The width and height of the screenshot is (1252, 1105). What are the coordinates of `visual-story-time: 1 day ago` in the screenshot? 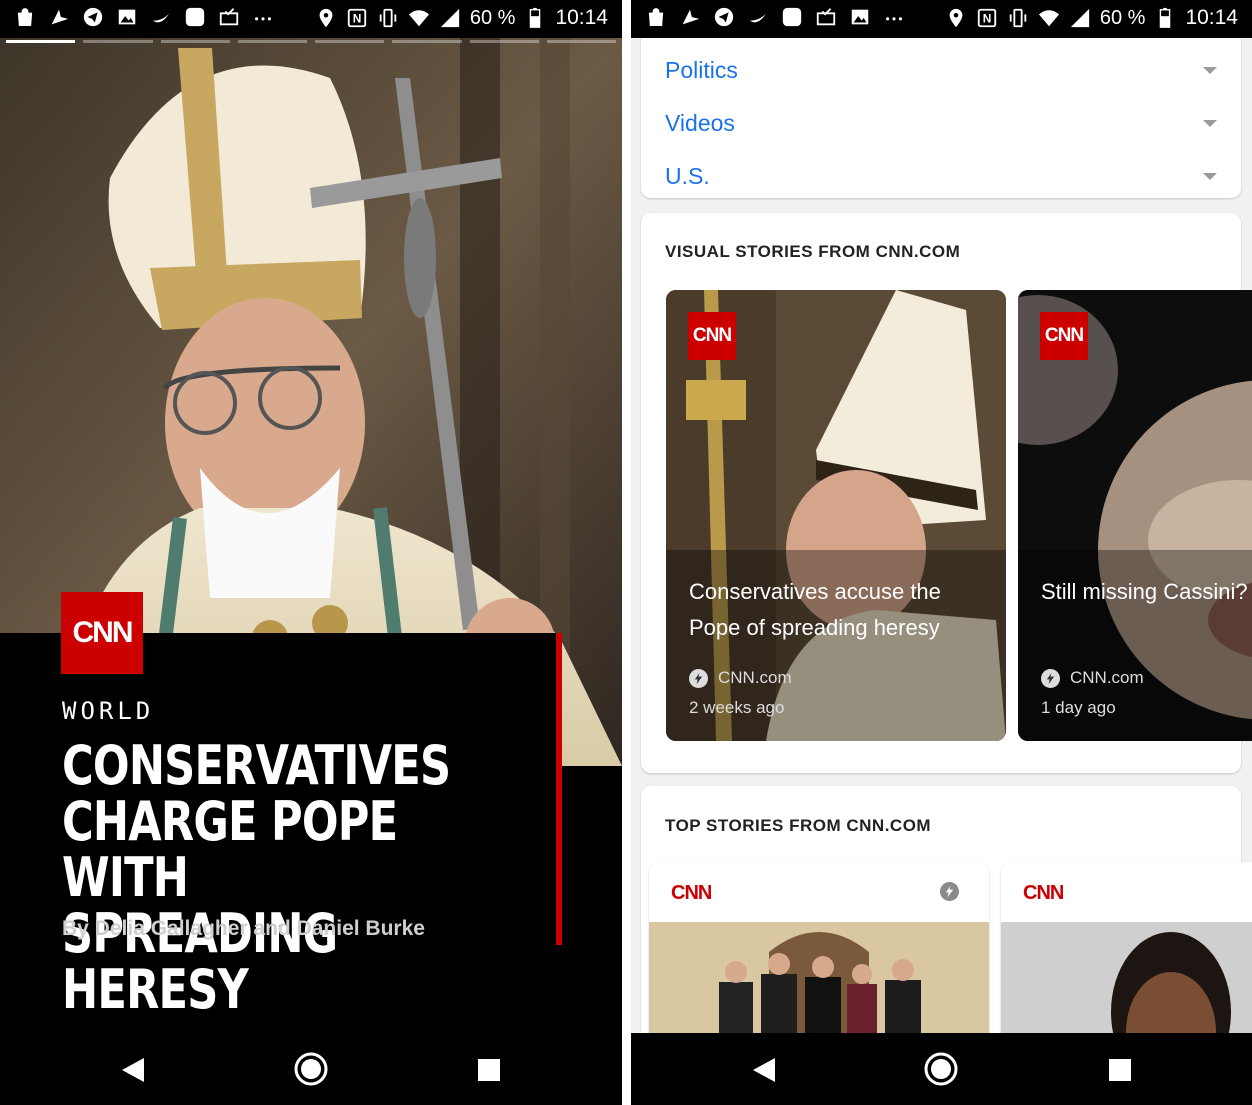 It's located at (1078, 707).